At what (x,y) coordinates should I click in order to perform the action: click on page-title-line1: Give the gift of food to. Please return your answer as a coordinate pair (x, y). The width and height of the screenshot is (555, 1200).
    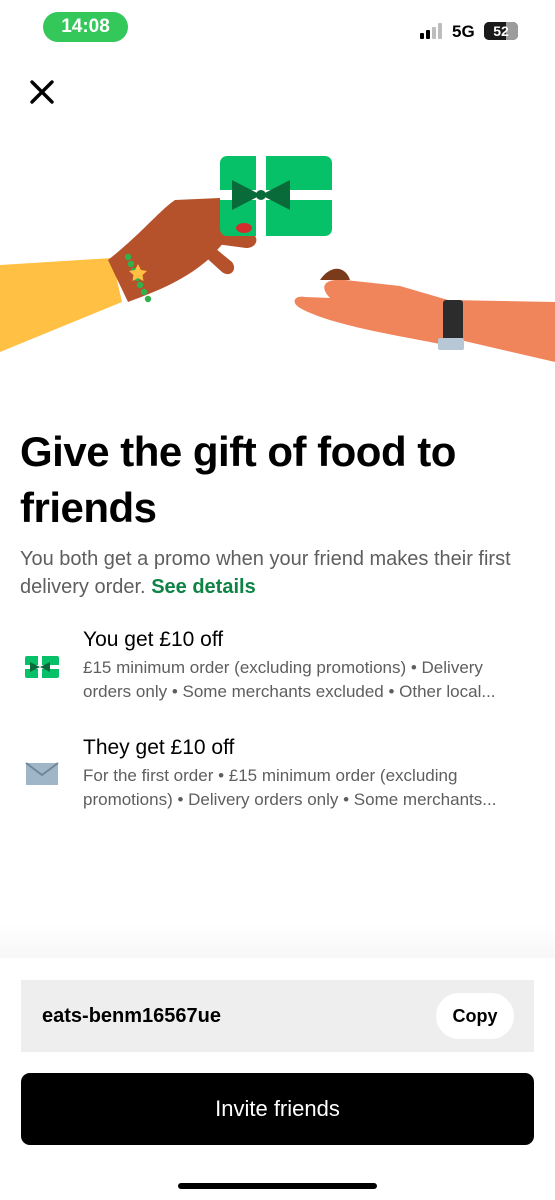
    Looking at the image, I should click on (238, 451).